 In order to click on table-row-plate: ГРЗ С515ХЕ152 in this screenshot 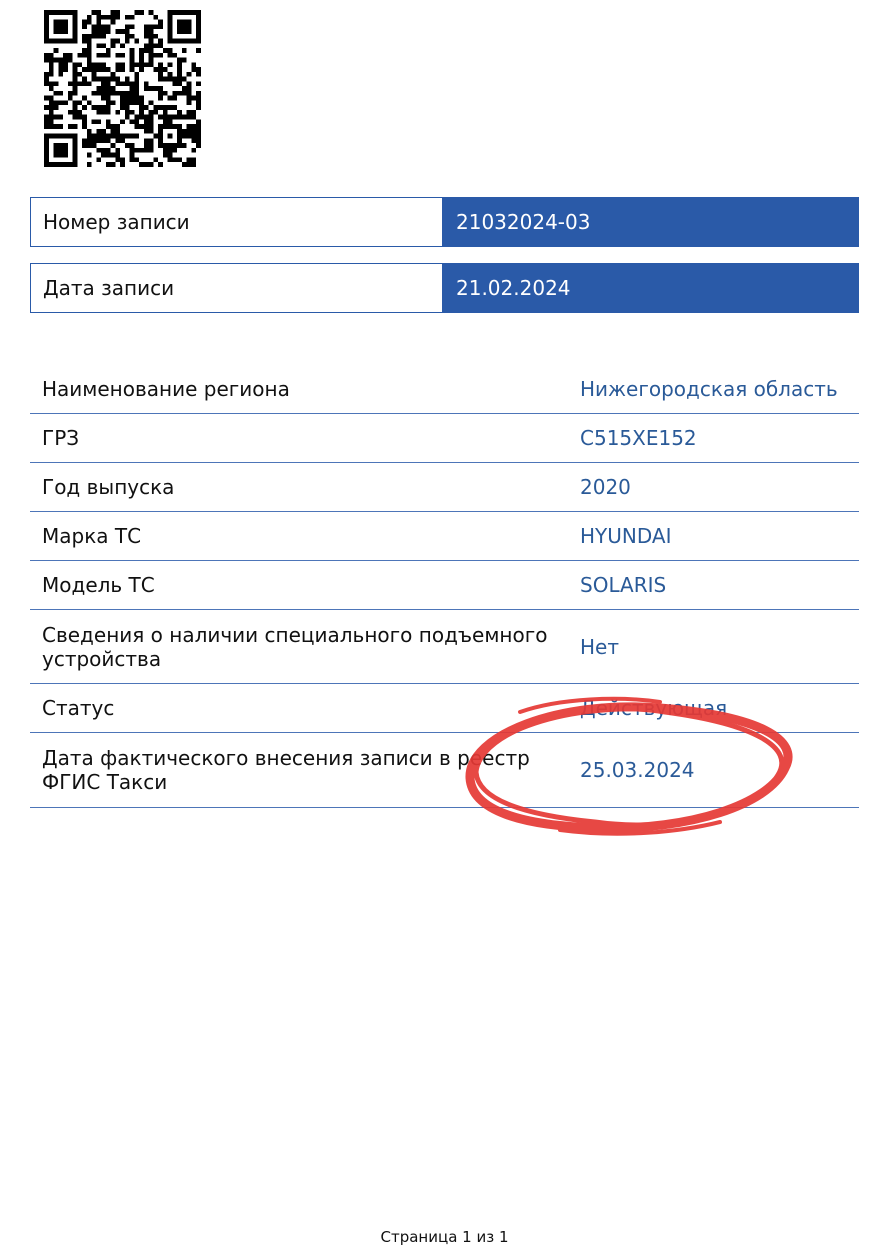, I will do `click(444, 438)`.